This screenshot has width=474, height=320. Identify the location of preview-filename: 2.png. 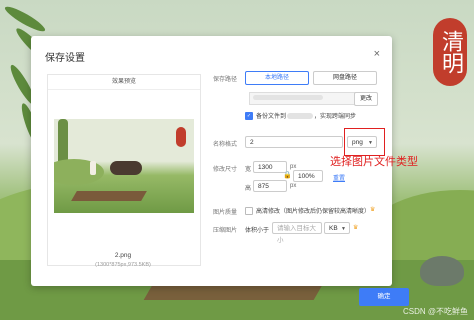
(123, 255).